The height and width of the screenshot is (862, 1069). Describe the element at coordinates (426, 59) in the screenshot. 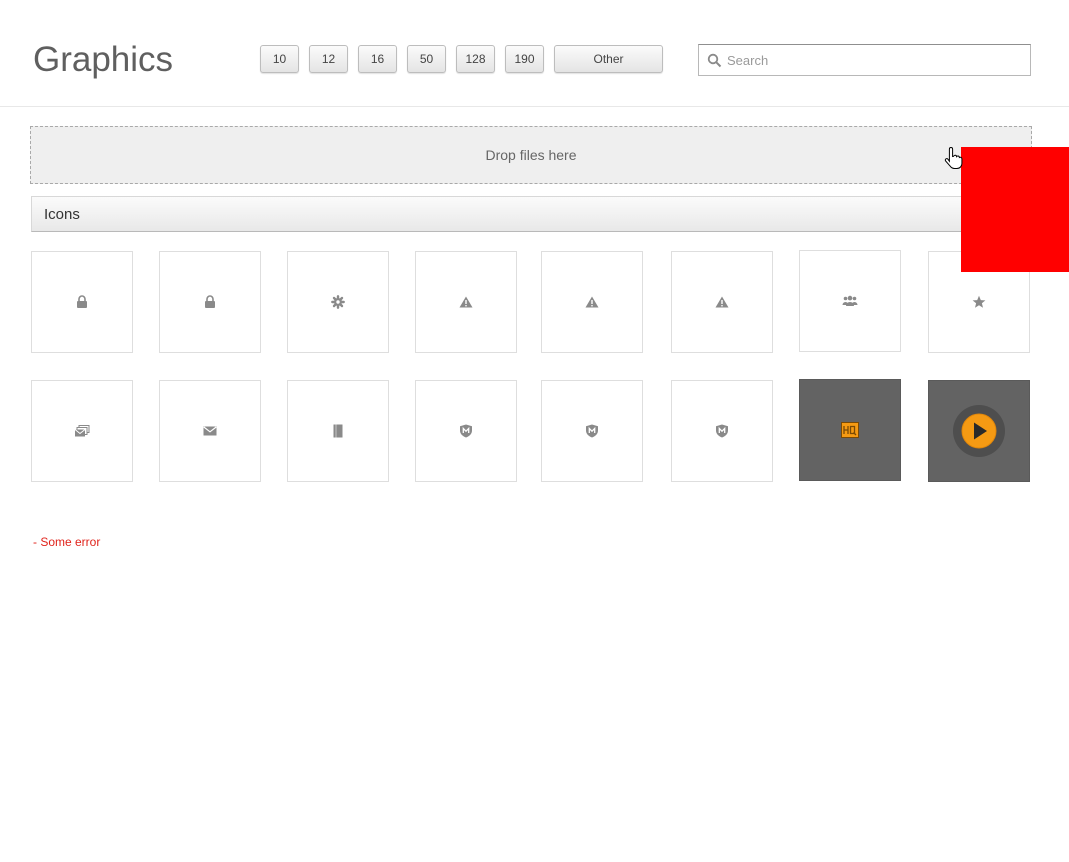

I see `size-button-50: 50` at that location.